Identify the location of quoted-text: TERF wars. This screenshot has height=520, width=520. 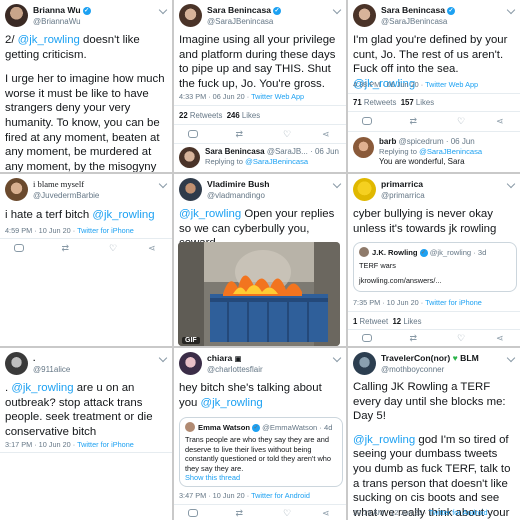
(377, 265).